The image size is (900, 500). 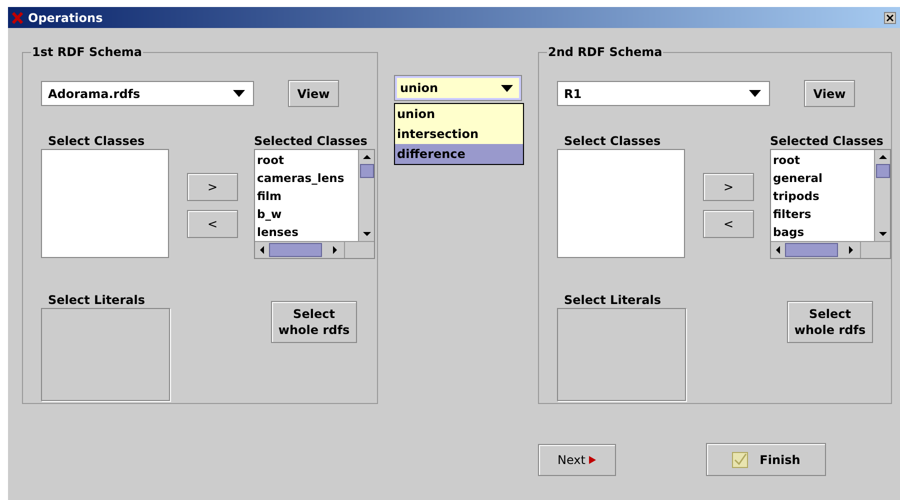 I want to click on x-logo-icon, so click(x=17, y=18).